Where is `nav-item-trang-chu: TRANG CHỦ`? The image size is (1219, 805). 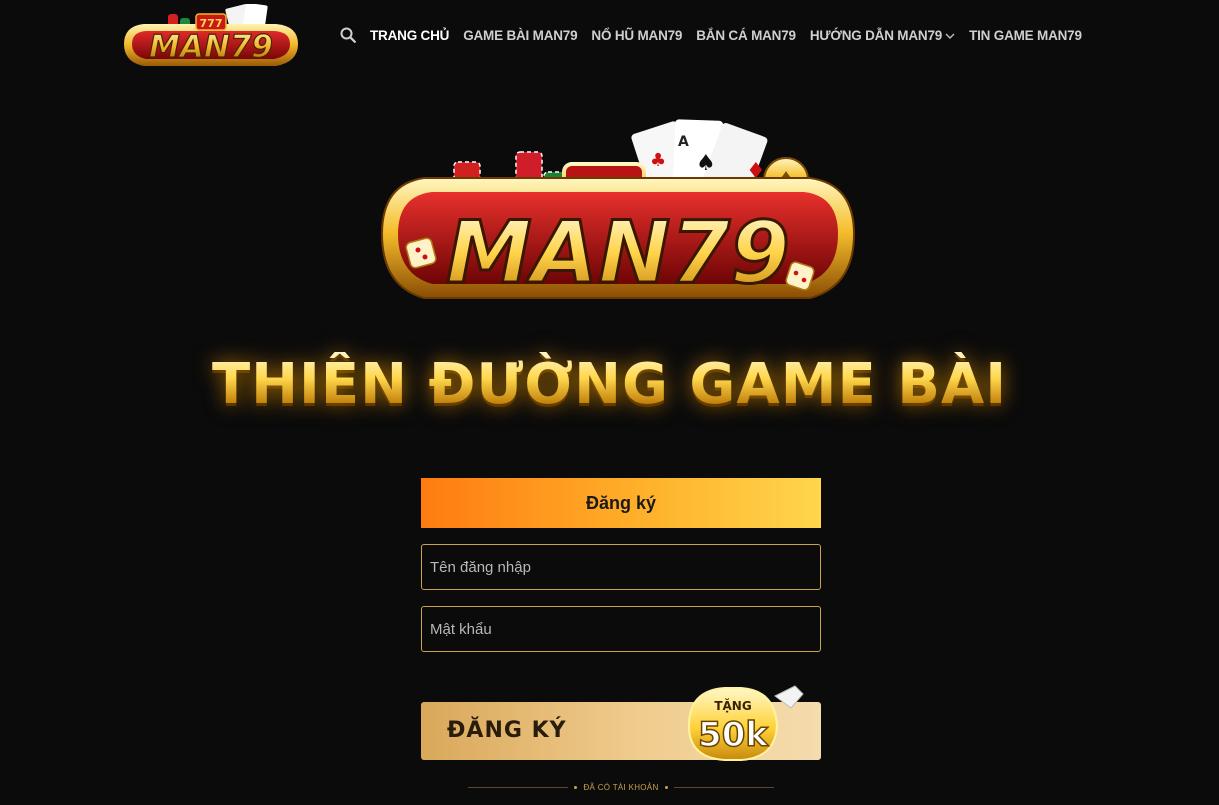 nav-item-trang-chu: TRANG CHỦ is located at coordinates (409, 35).